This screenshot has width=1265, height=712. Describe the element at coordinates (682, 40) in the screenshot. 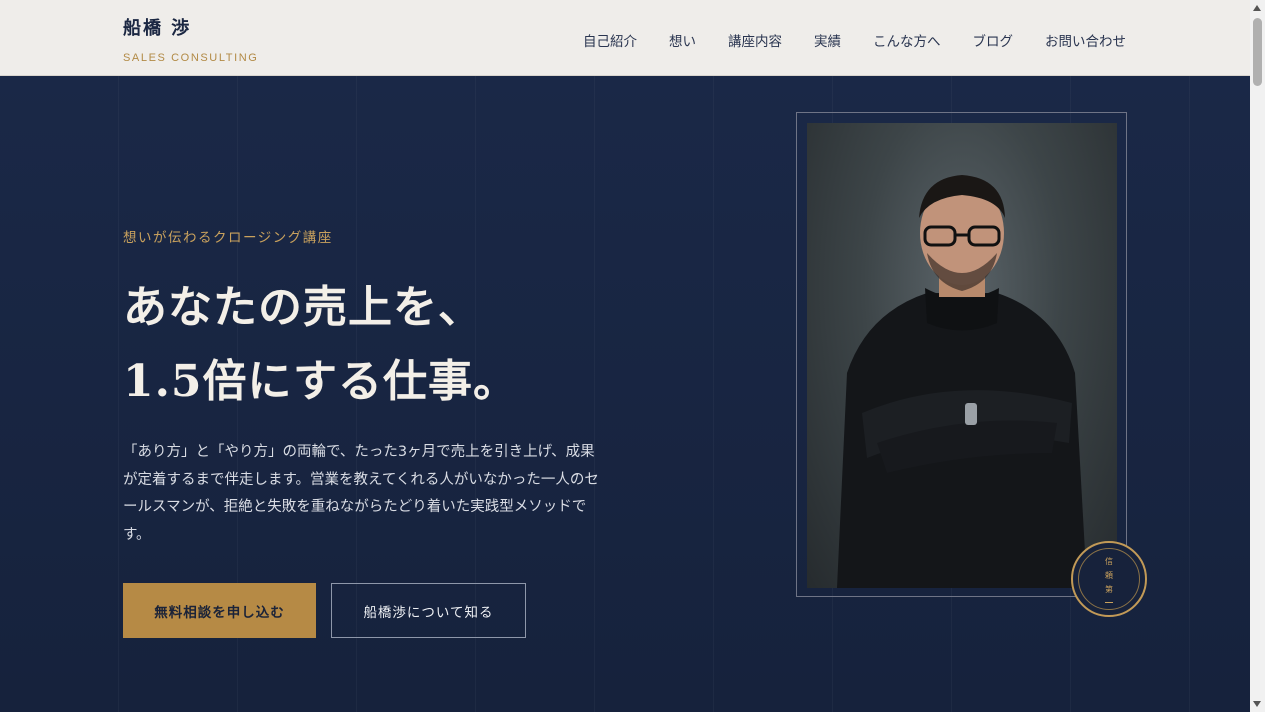

I see `nav-item-vision: 想い` at that location.